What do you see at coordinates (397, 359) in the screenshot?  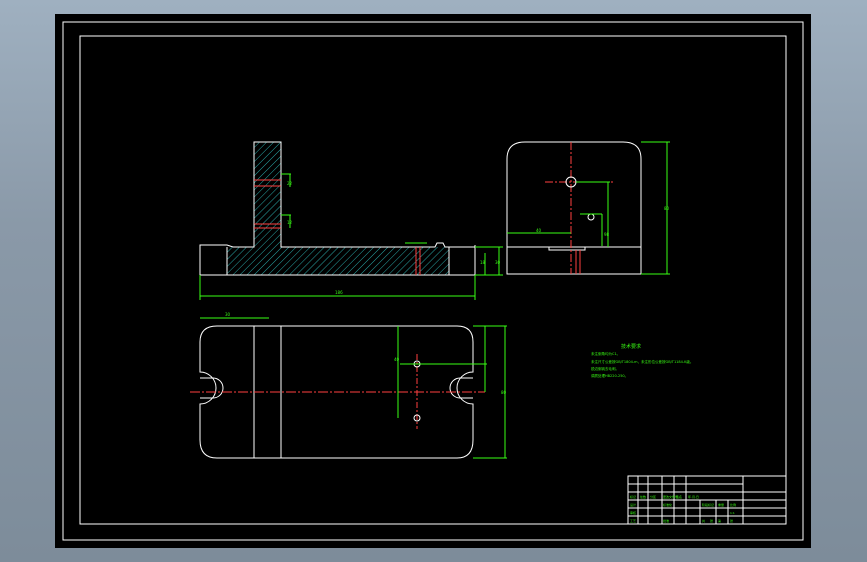 I see `dim-top-hole-spacing: 40` at bounding box center [397, 359].